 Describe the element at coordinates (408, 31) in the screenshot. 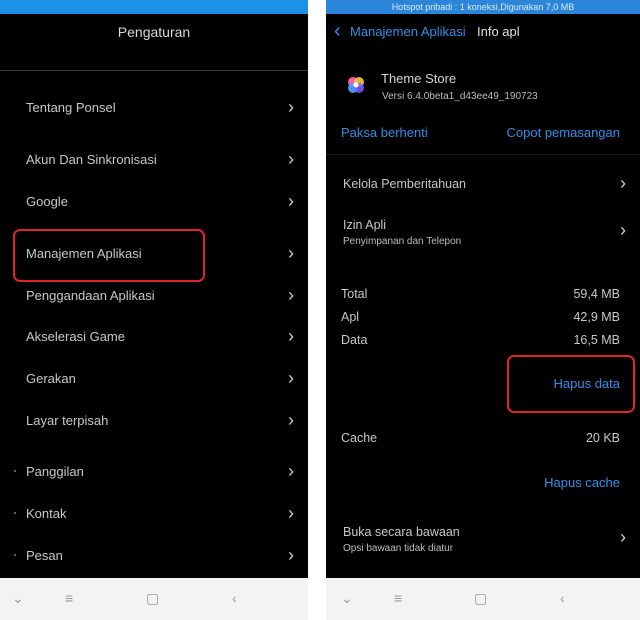

I see `back-link: Manajemen Aplikasi` at that location.